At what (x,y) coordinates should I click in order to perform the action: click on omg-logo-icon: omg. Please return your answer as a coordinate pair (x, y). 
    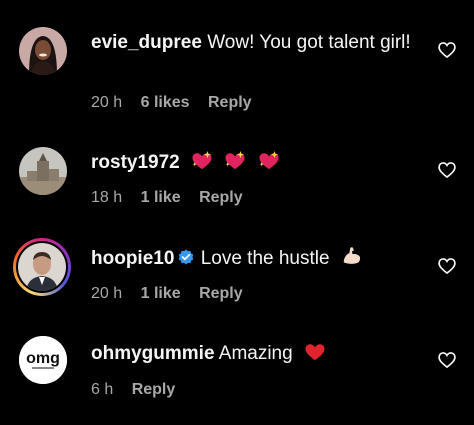
    Looking at the image, I should click on (43, 360).